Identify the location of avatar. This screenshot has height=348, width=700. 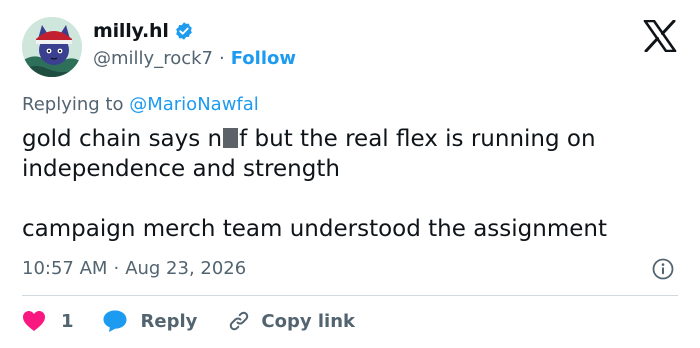
(52, 47).